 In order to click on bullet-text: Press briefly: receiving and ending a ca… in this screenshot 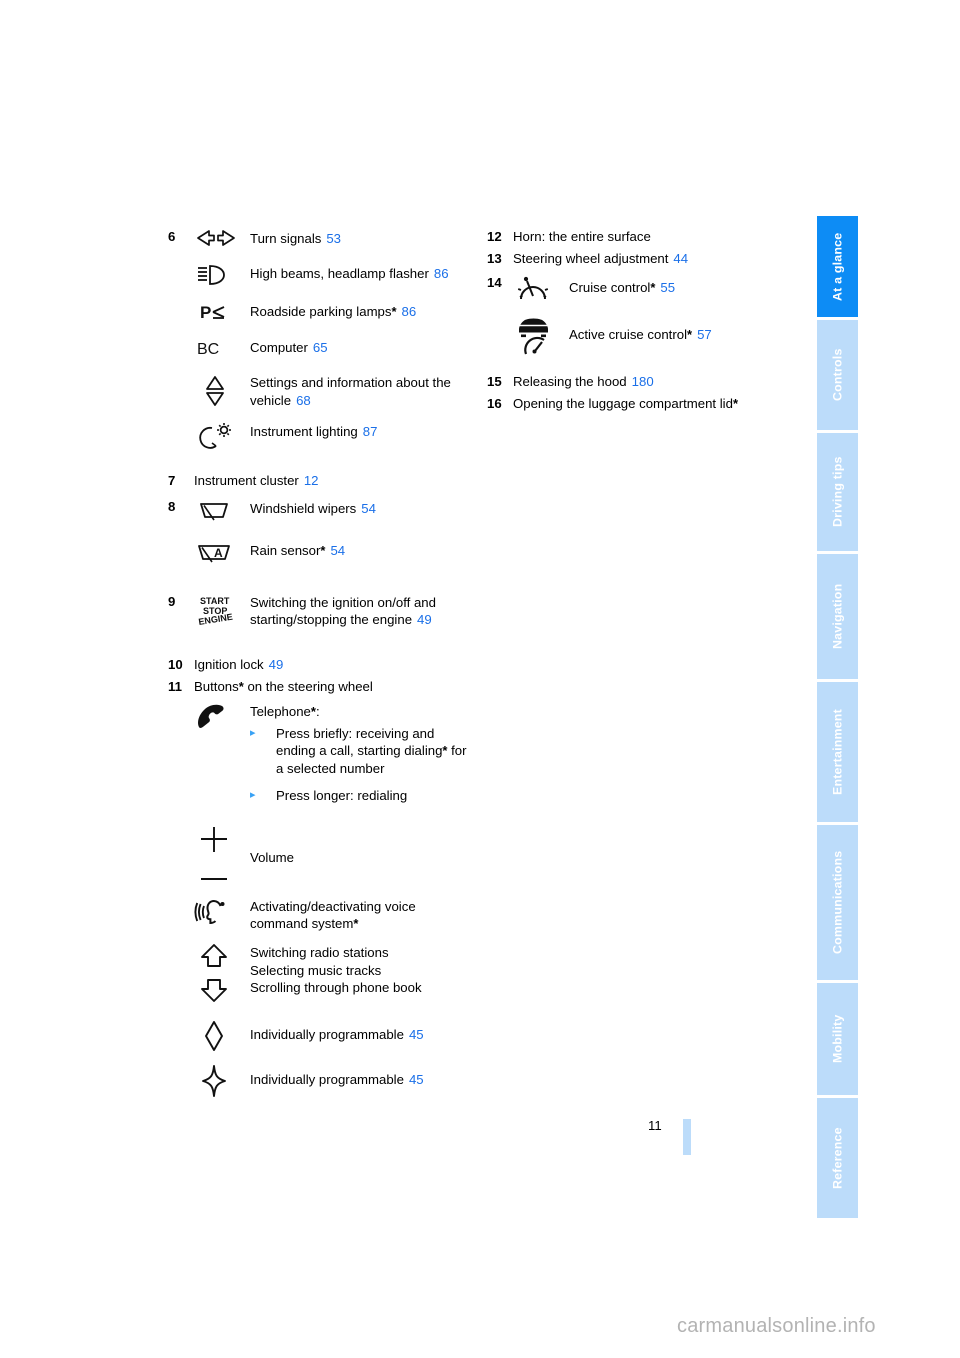, I will do `click(359, 742)`.